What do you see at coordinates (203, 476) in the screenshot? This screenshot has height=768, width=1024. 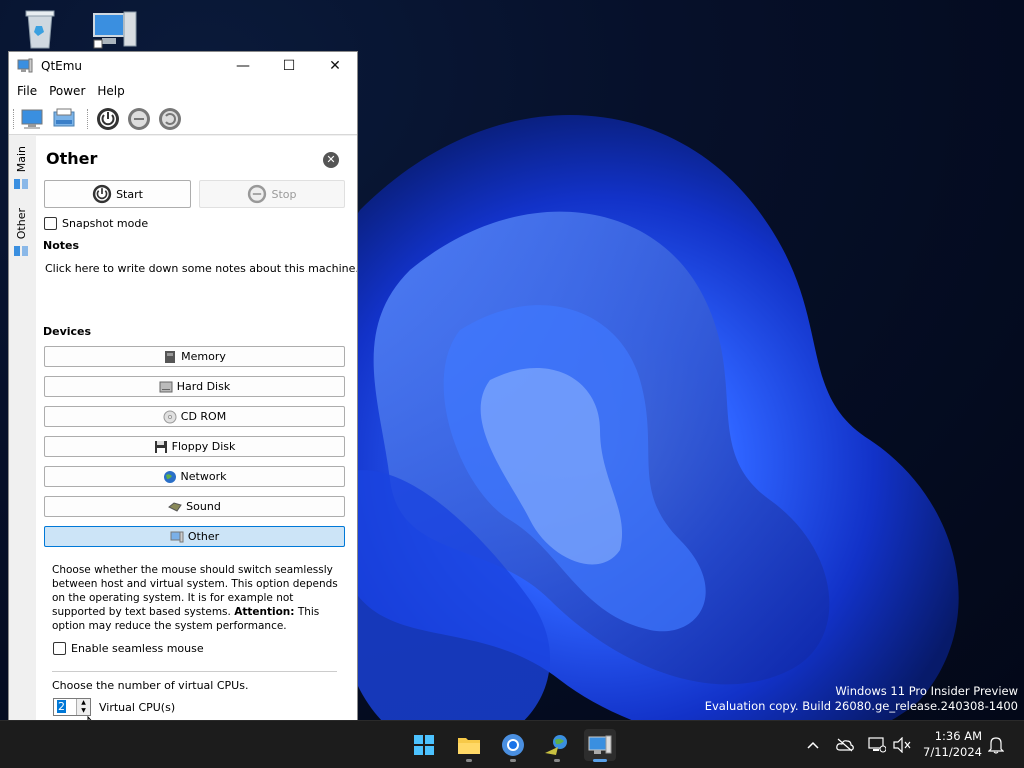 I see `device-label: Network` at bounding box center [203, 476].